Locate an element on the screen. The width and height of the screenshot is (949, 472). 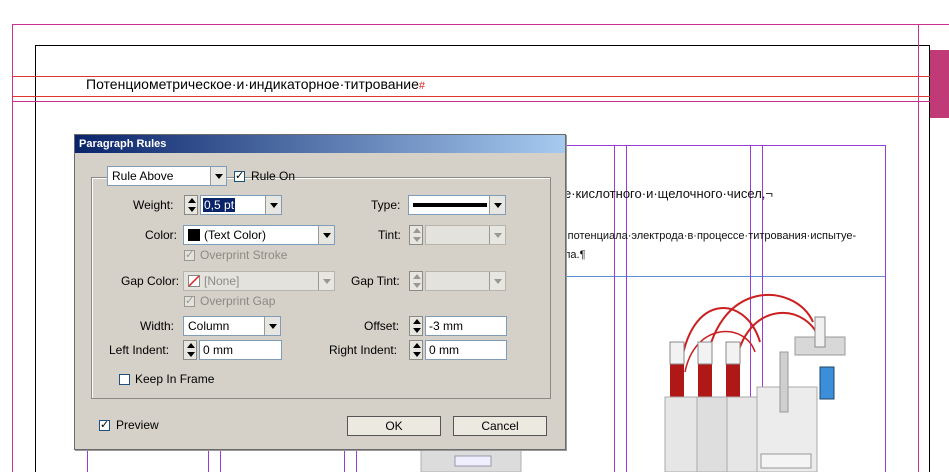
heading-end-mark: # is located at coordinates (421, 86).